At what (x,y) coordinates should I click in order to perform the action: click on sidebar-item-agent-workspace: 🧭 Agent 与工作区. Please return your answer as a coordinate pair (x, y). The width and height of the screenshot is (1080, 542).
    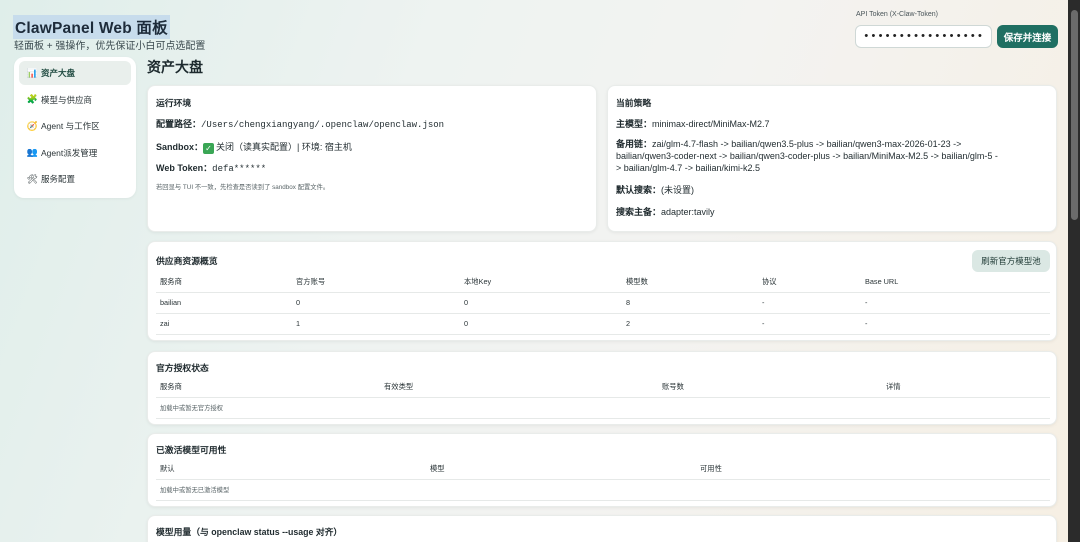
    Looking at the image, I should click on (75, 126).